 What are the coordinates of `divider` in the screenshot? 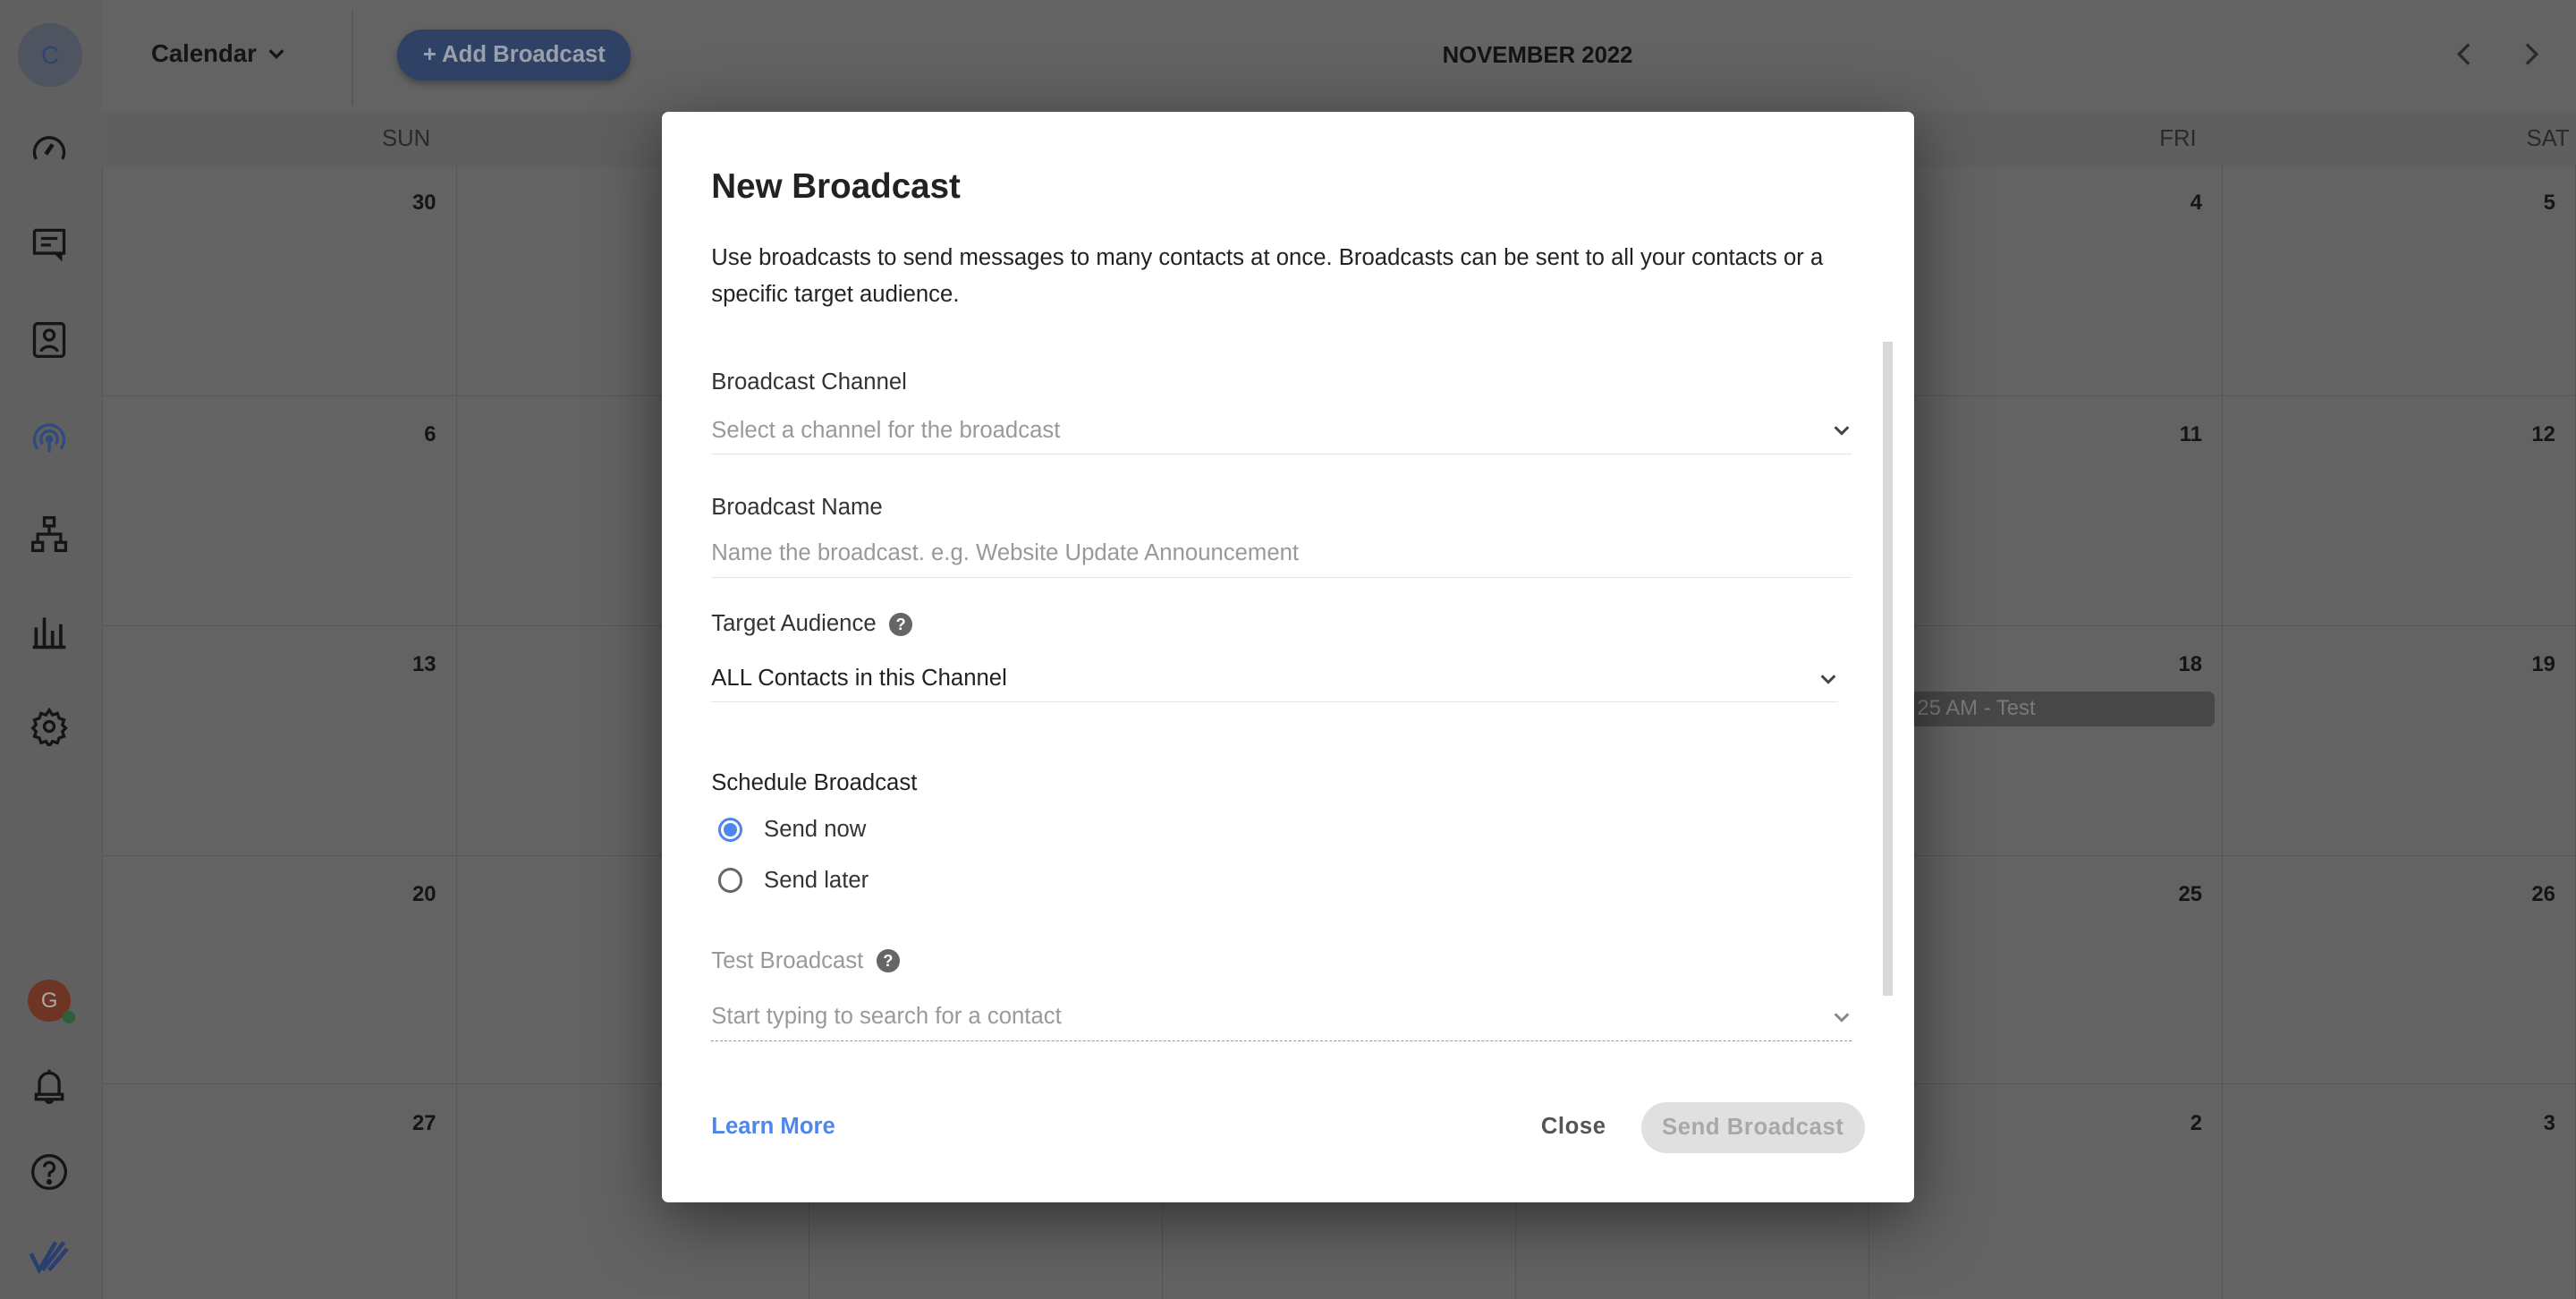 It's located at (352, 58).